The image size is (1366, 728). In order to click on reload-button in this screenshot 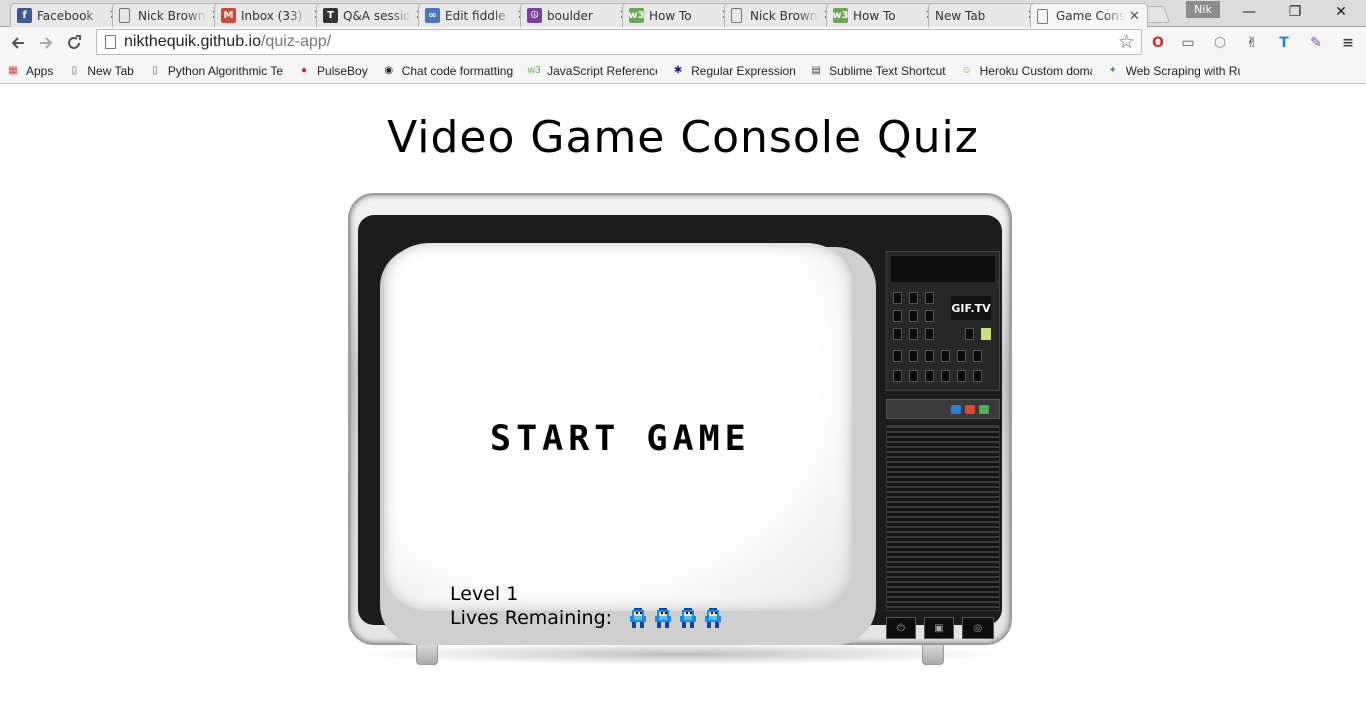, I will do `click(74, 43)`.